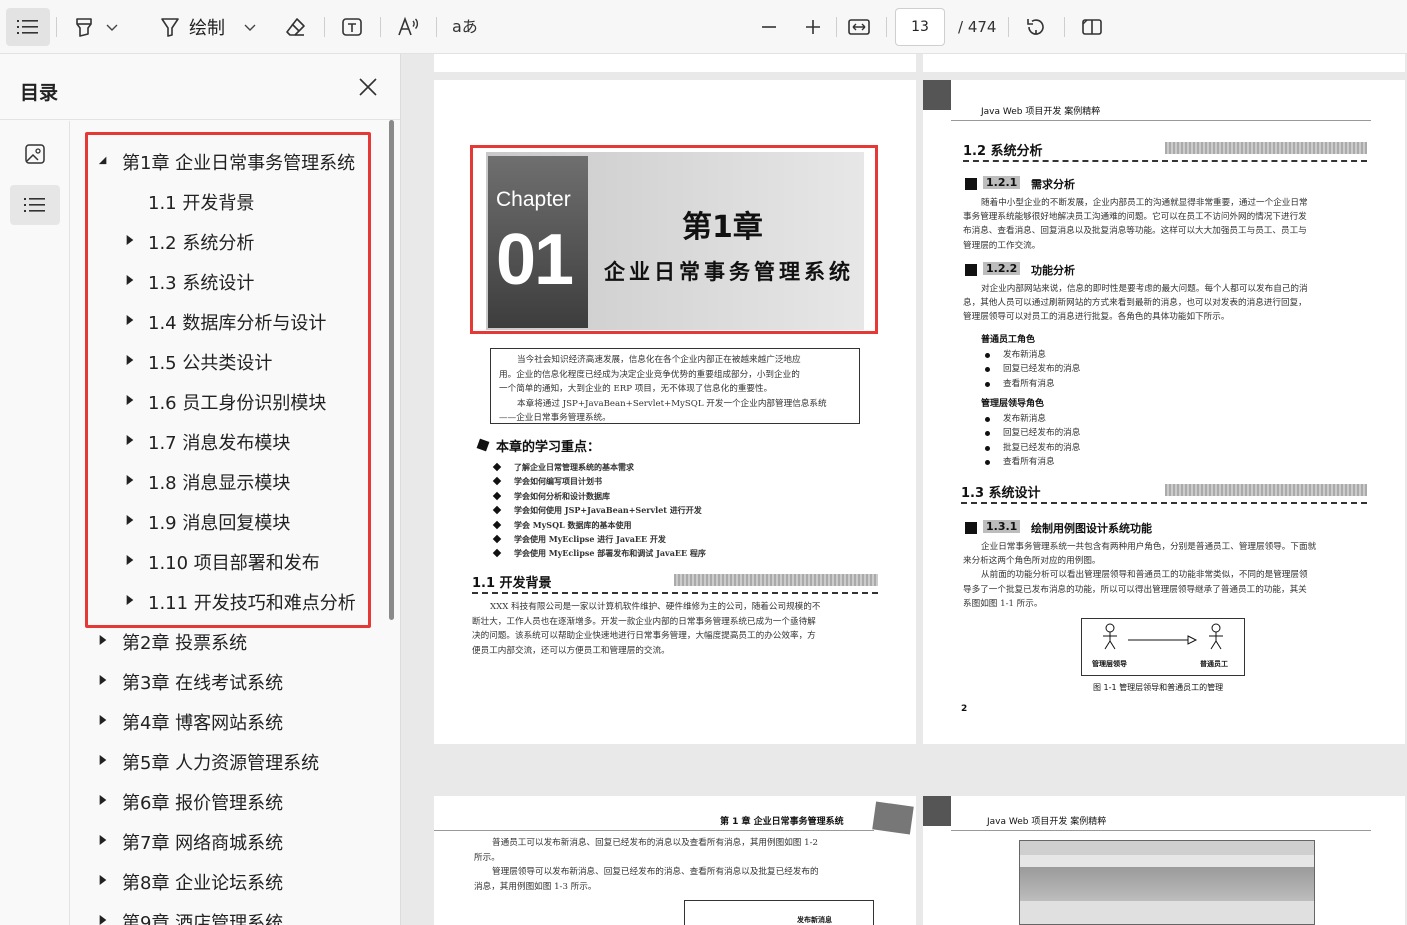 Image resolution: width=1407 pixels, height=925 pixels. What do you see at coordinates (573, 524) in the screenshot?
I see `focus-item: 学会 MySQL 数据库的基本使用` at bounding box center [573, 524].